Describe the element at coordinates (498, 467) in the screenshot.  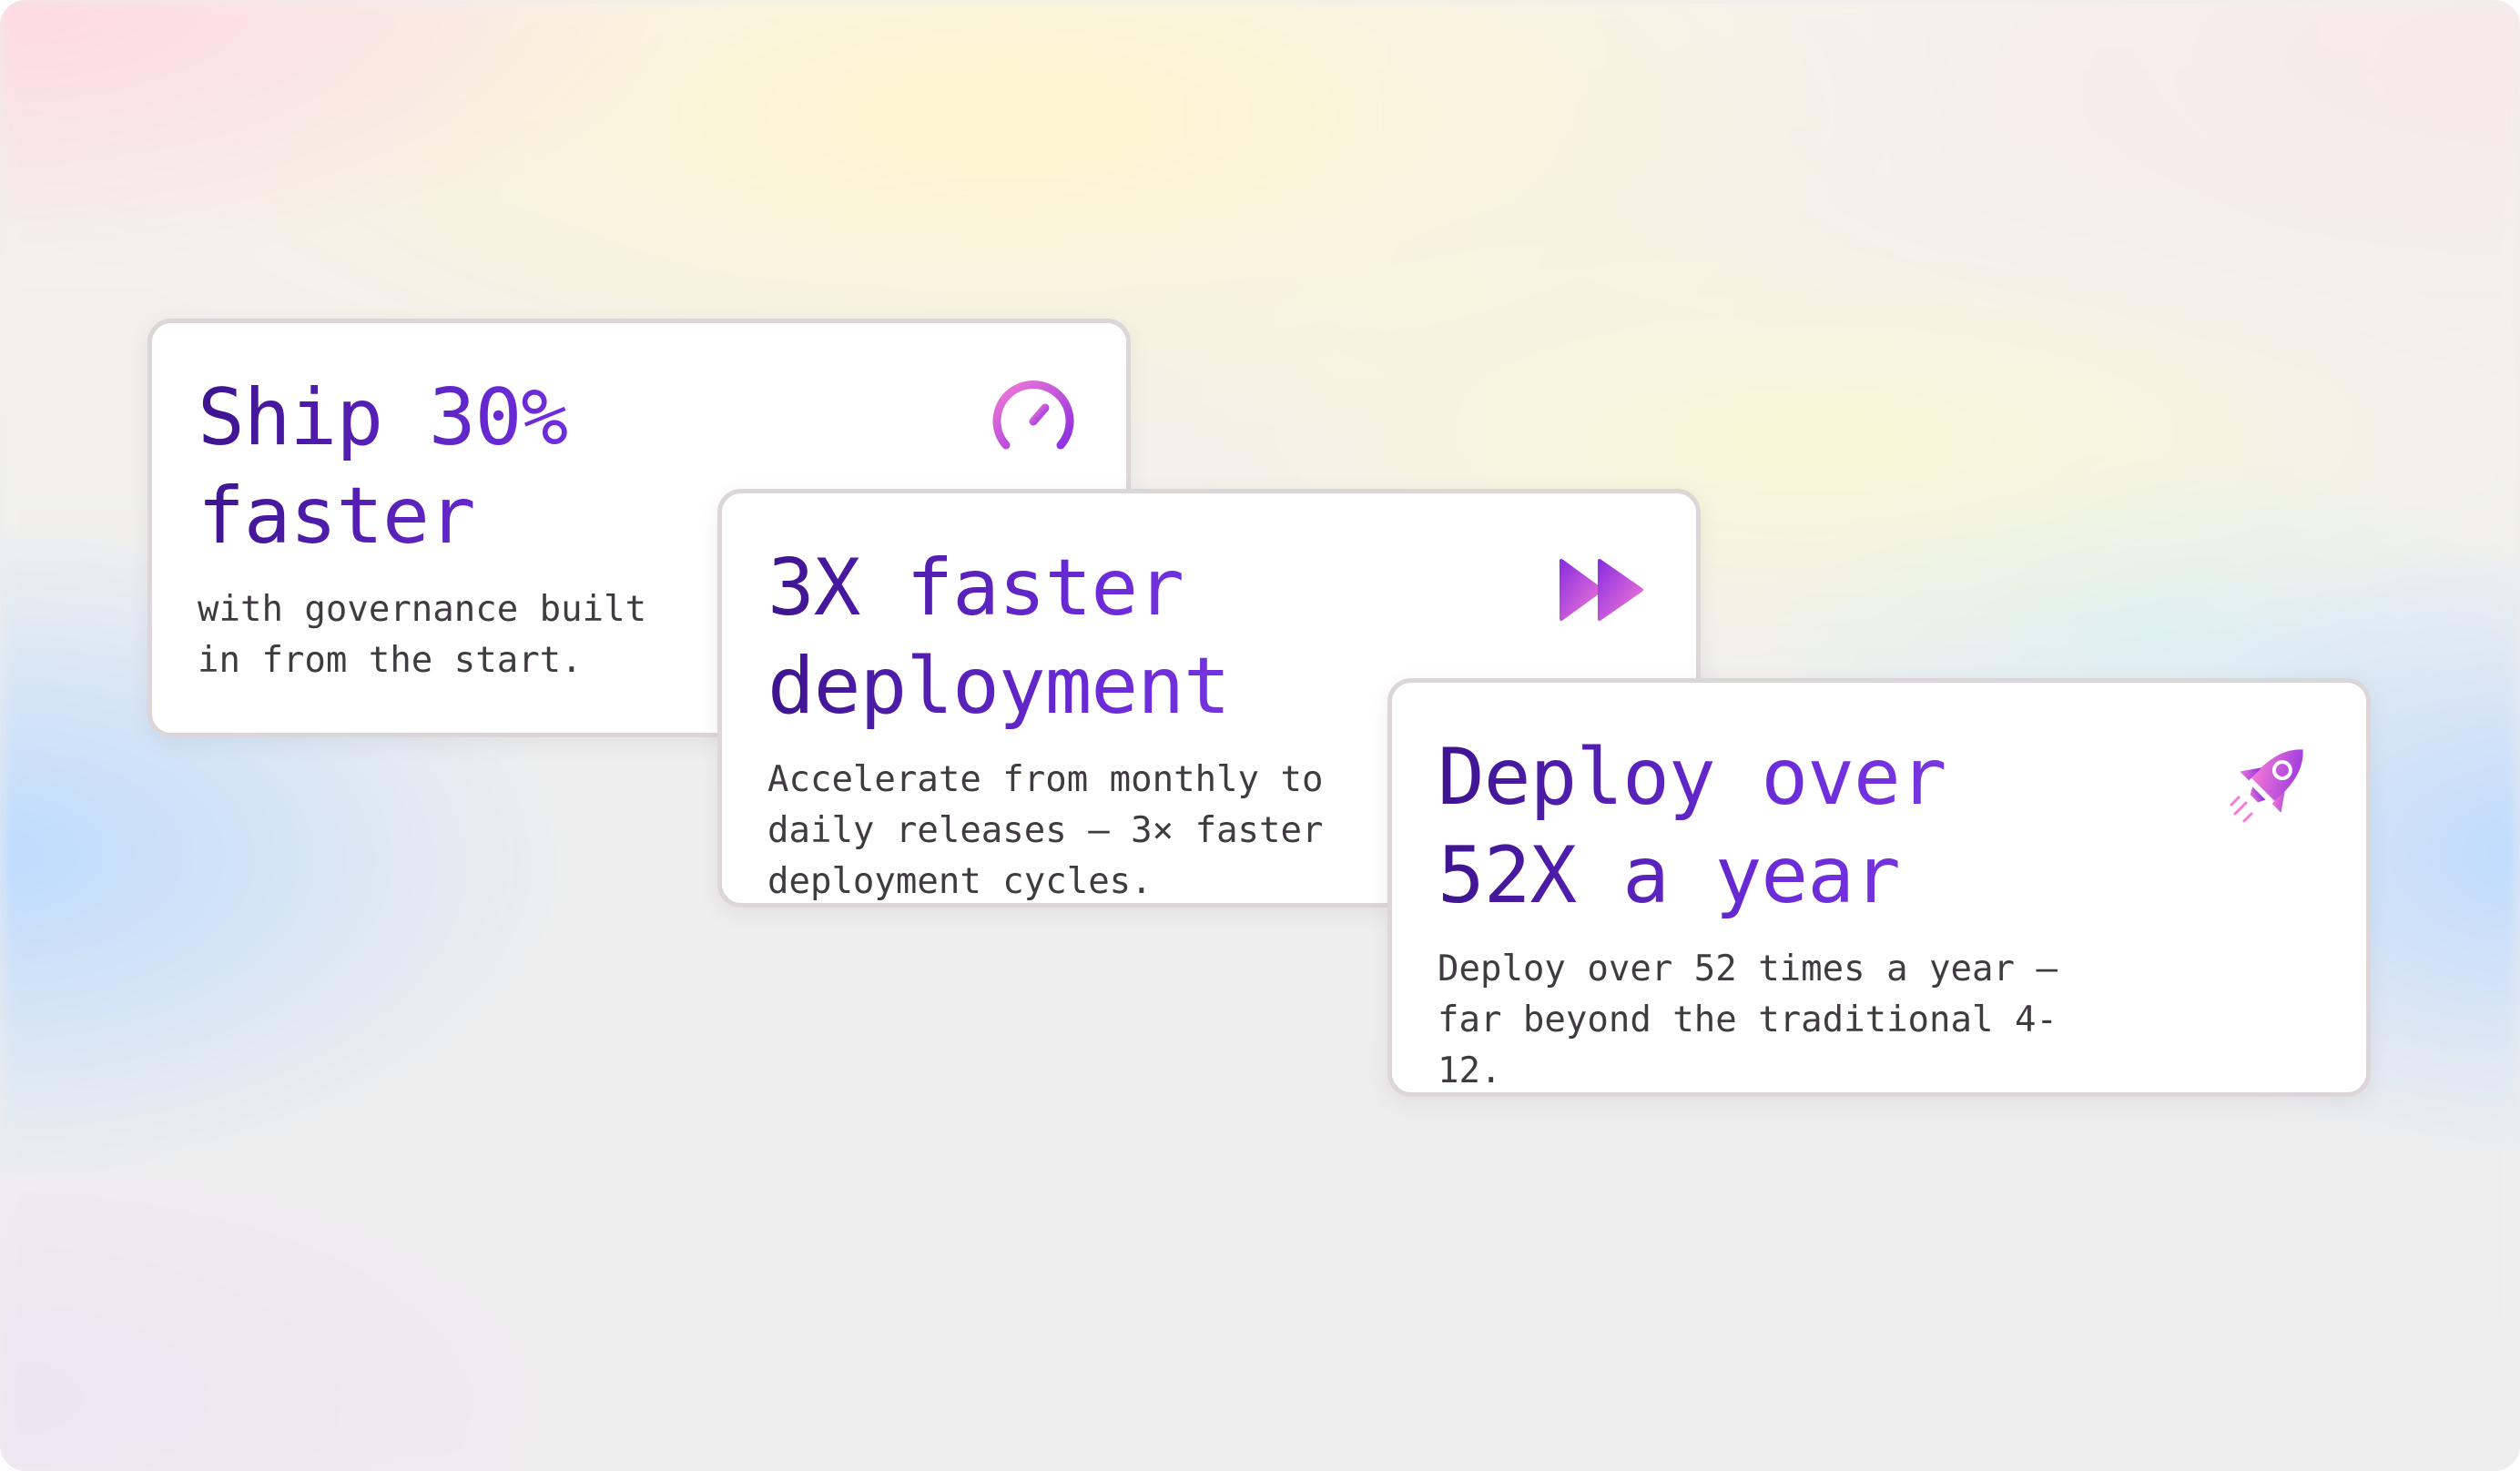
I see `card-title: Ship 30% faster` at that location.